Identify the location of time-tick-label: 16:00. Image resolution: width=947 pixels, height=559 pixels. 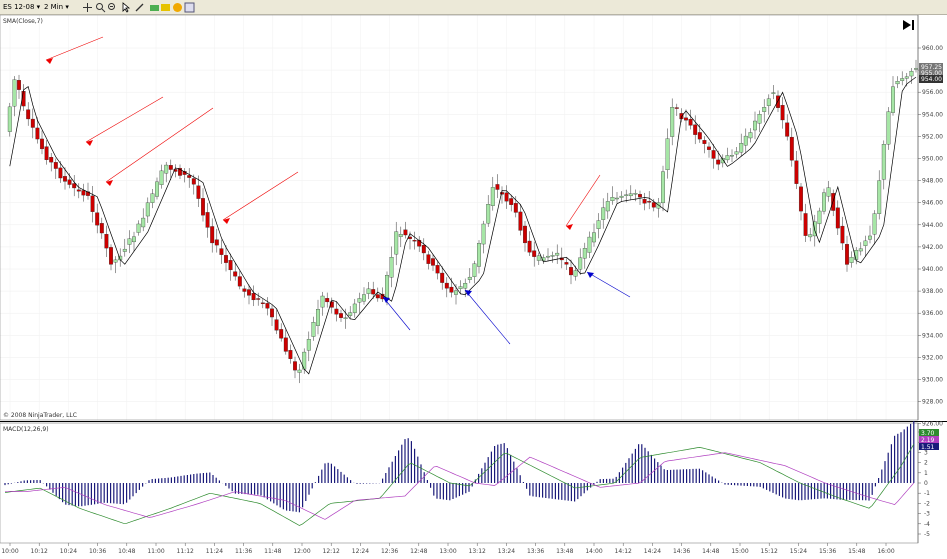
(885, 551).